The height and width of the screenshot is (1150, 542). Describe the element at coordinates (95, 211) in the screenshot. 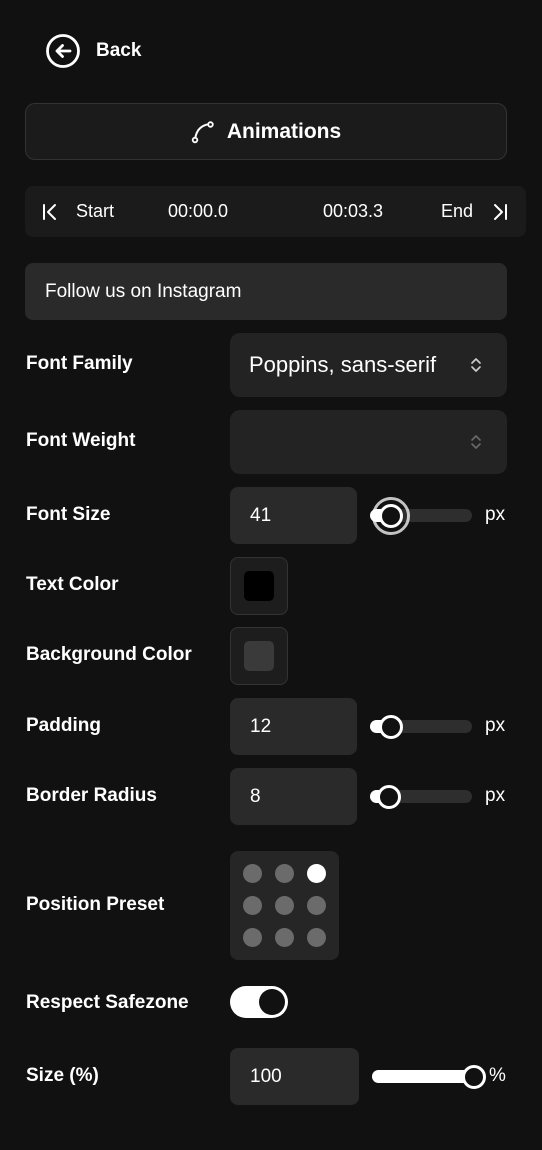

I see `start-label: Start` at that location.